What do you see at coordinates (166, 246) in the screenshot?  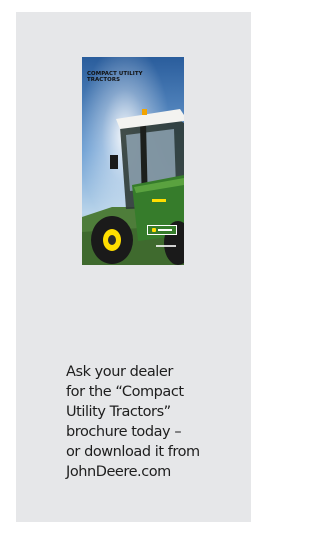 I see `brochure-footer-line` at bounding box center [166, 246].